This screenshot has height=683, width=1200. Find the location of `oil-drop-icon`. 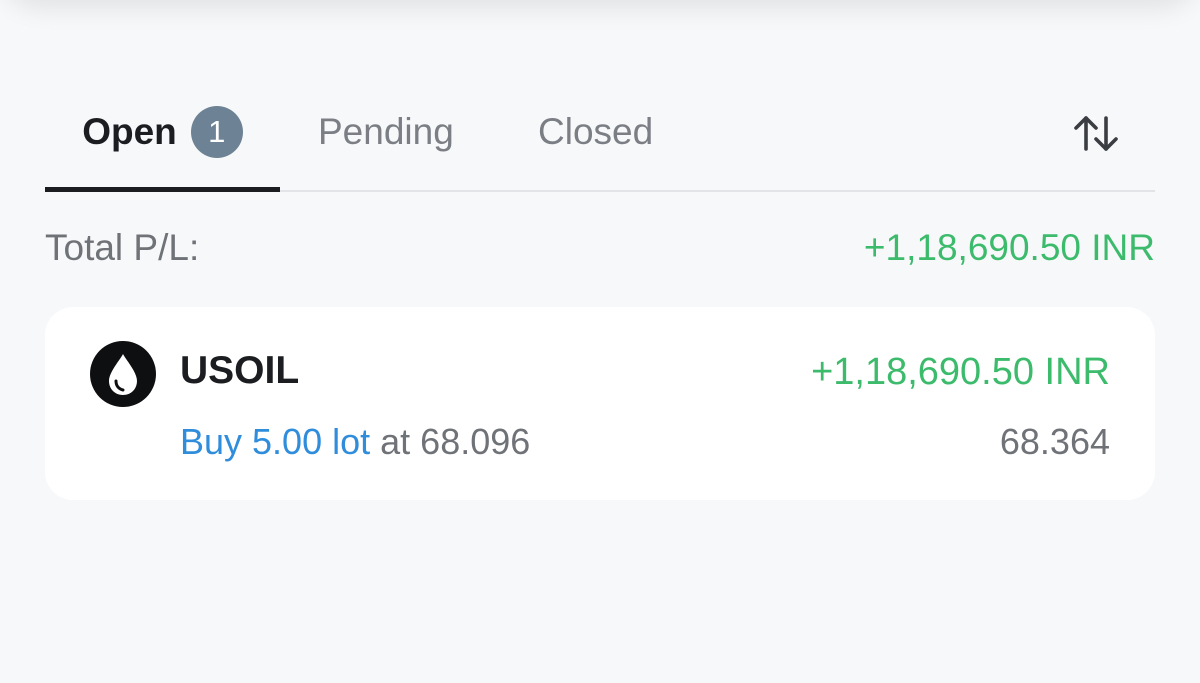

oil-drop-icon is located at coordinates (123, 374).